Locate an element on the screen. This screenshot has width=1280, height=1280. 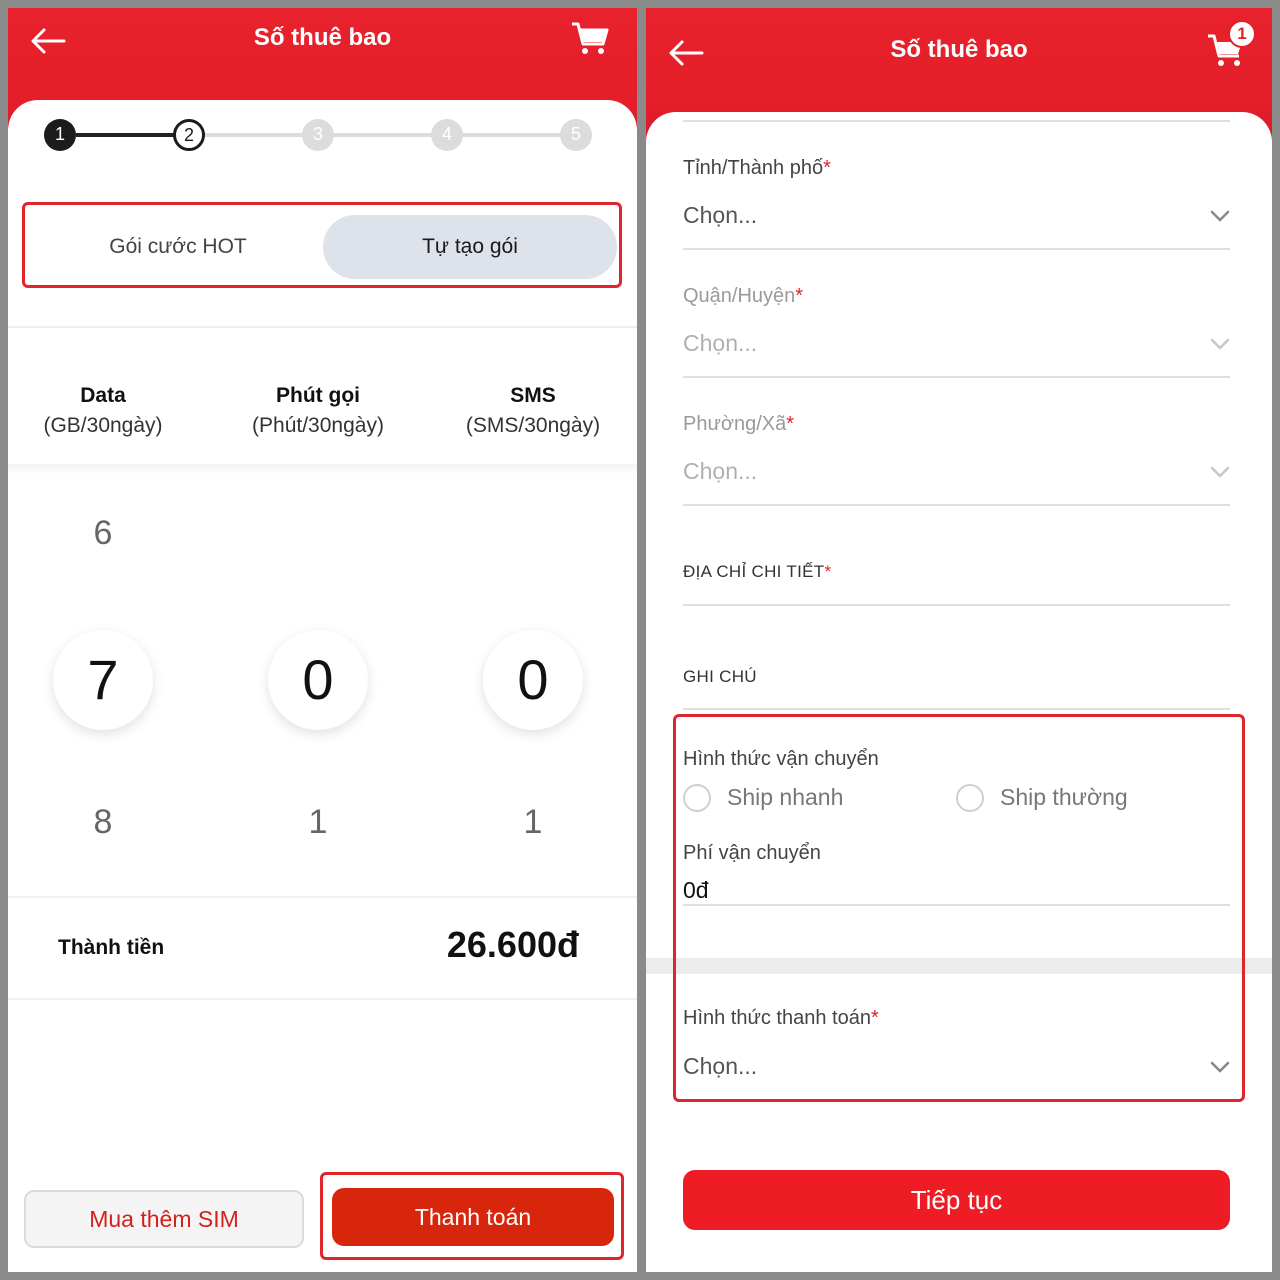
shipping-fee-label: Phí vận chuyển is located at coordinates (752, 853).